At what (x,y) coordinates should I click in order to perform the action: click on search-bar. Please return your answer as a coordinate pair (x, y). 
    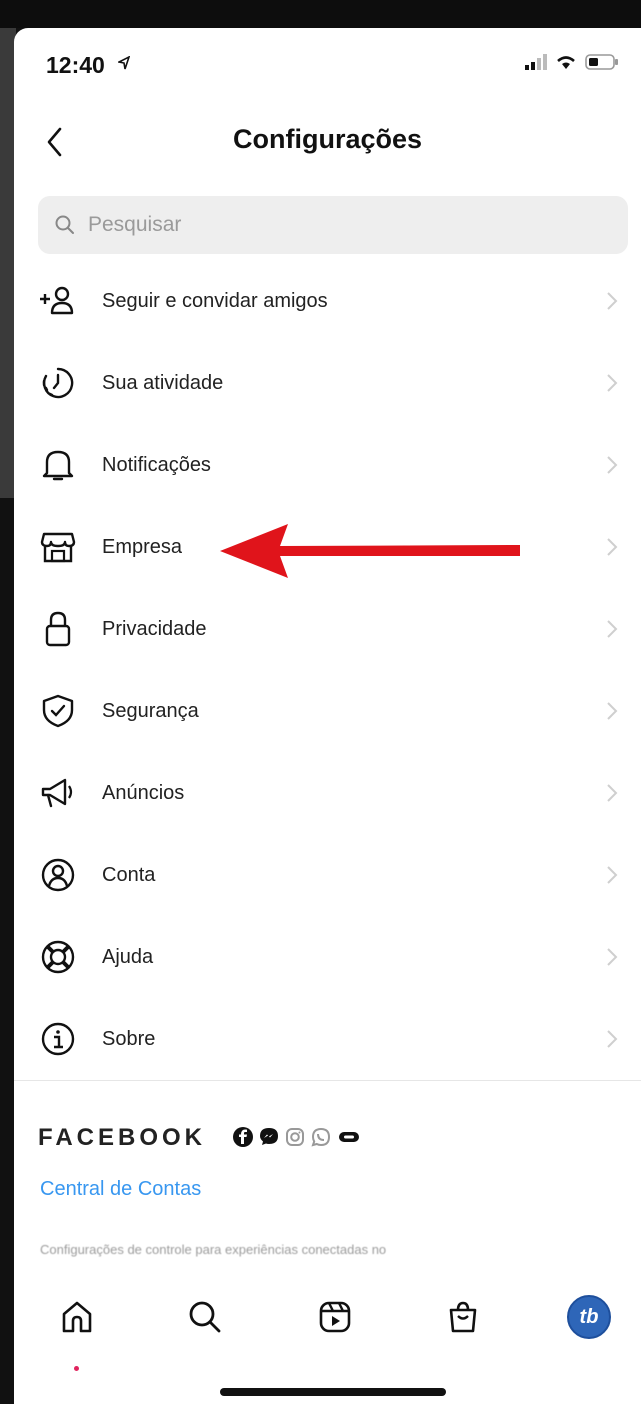
    Looking at the image, I should click on (333, 225).